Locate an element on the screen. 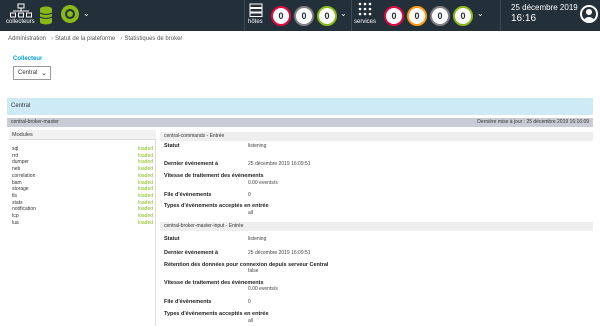  module-name: stats is located at coordinates (17, 202).